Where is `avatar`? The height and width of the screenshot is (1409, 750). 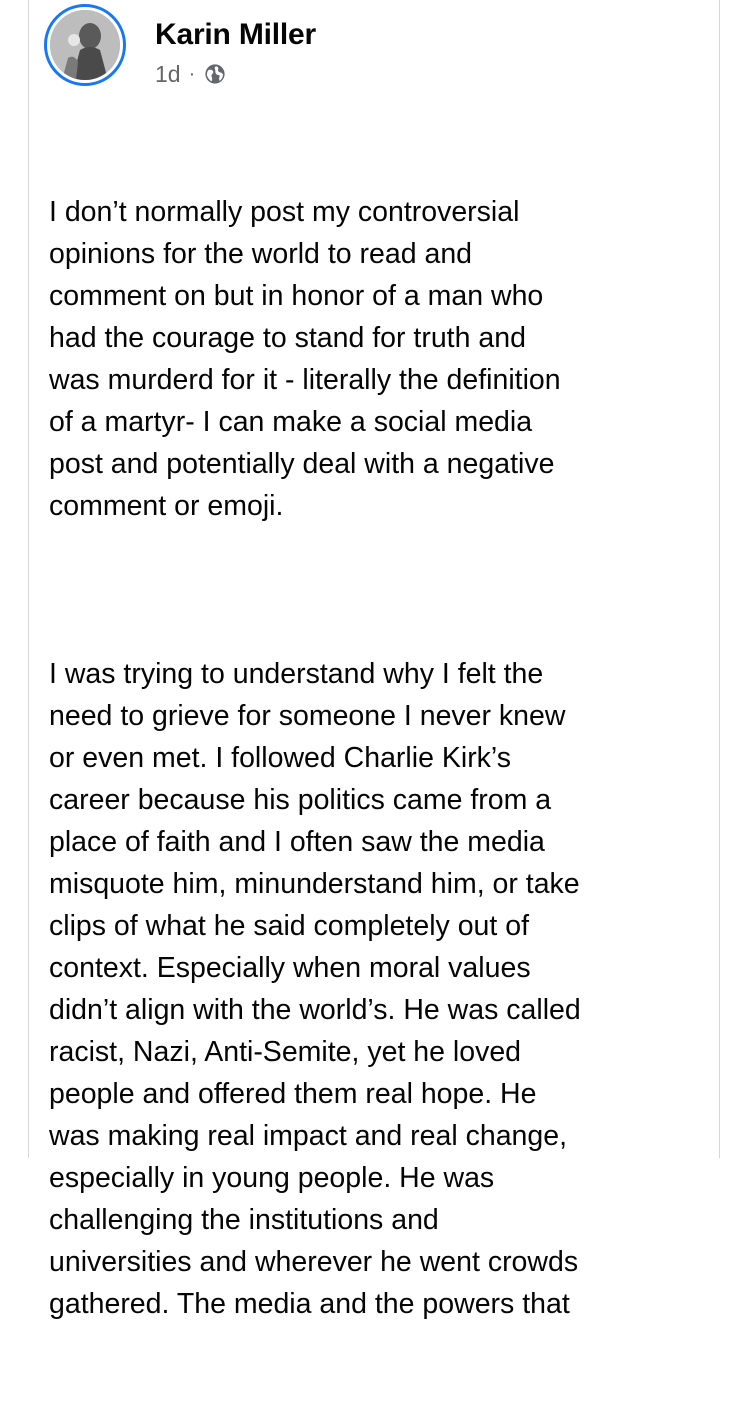 avatar is located at coordinates (85, 45).